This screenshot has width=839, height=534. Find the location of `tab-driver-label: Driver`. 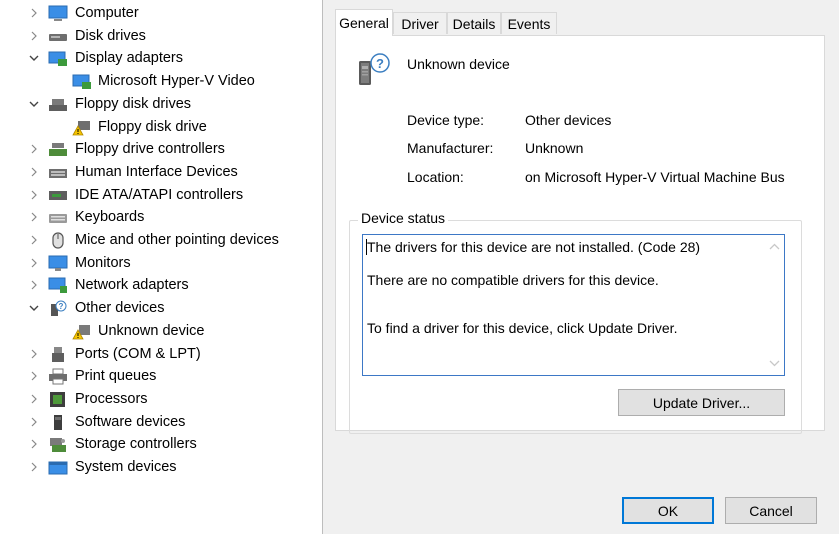

tab-driver-label: Driver is located at coordinates (420, 23).